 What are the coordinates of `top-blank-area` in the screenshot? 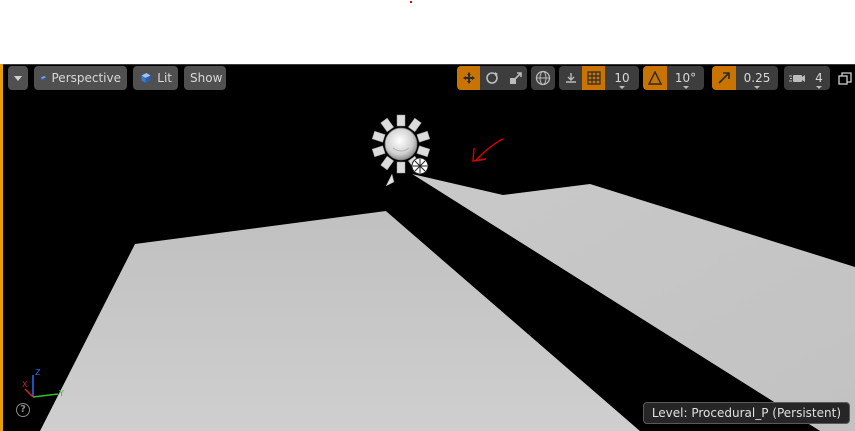 It's located at (427, 32).